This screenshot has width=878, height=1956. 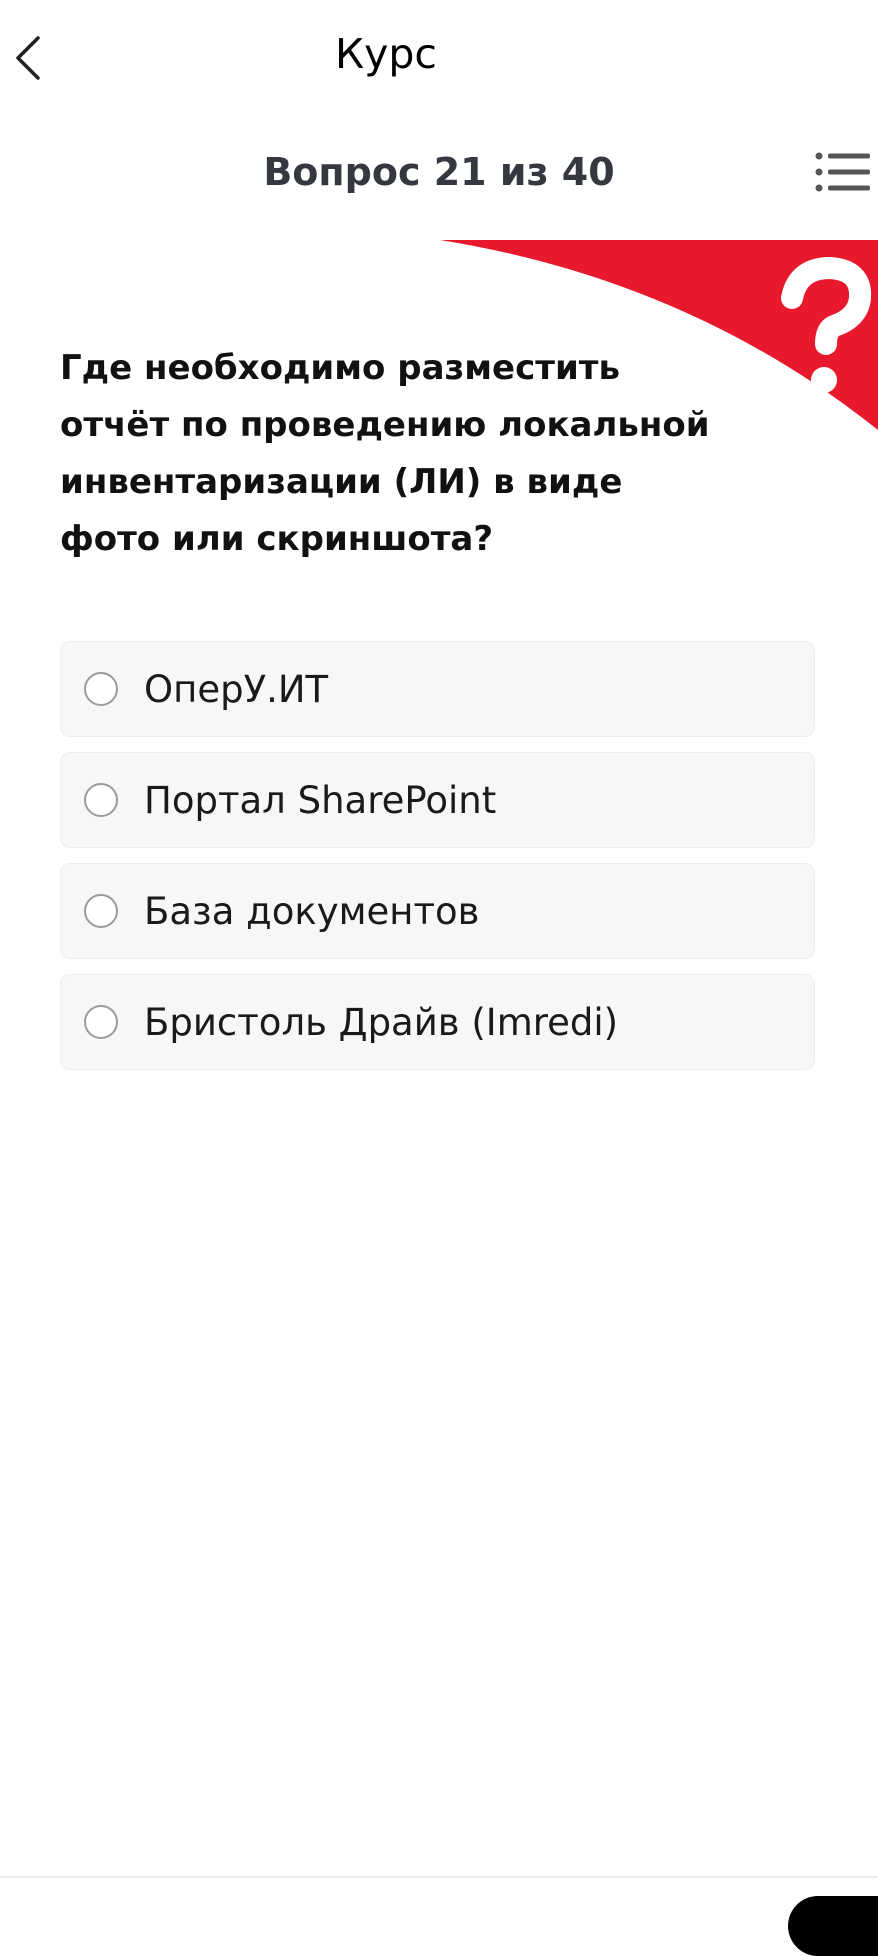 I want to click on answer-option-3: База документов, so click(x=437, y=911).